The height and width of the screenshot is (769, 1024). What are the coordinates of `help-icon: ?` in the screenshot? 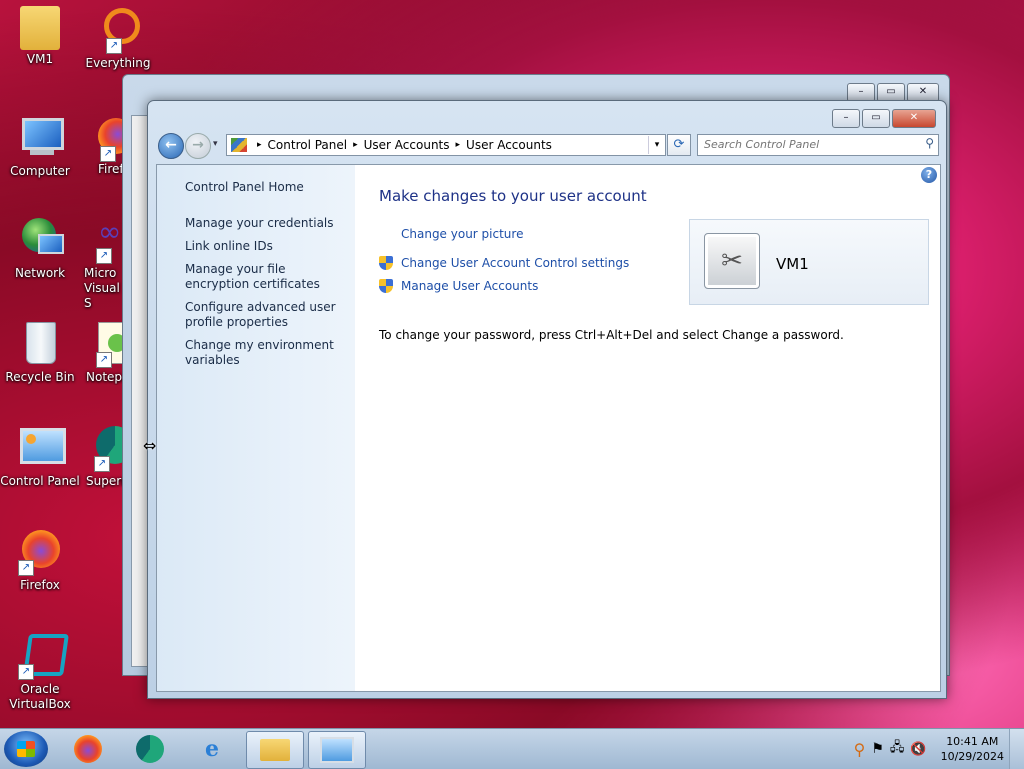 It's located at (929, 175).